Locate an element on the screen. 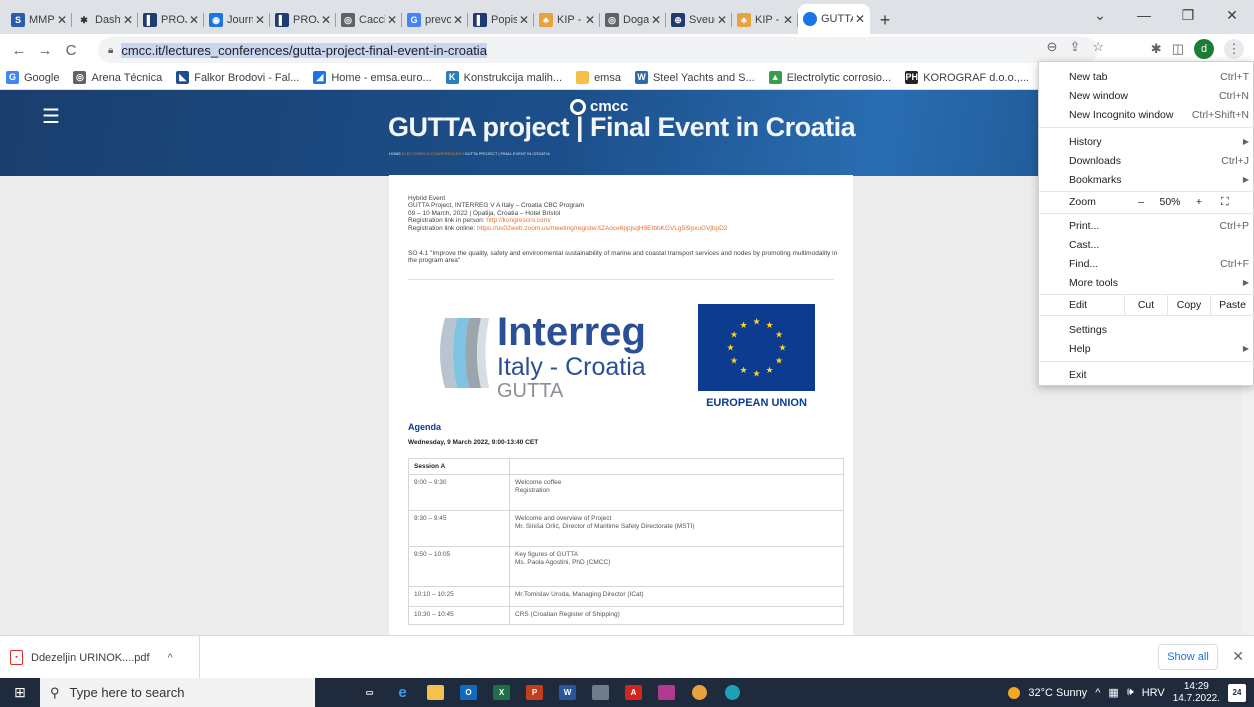  browser-tab: ▌ Popis ✕ is located at coordinates (501, 20).